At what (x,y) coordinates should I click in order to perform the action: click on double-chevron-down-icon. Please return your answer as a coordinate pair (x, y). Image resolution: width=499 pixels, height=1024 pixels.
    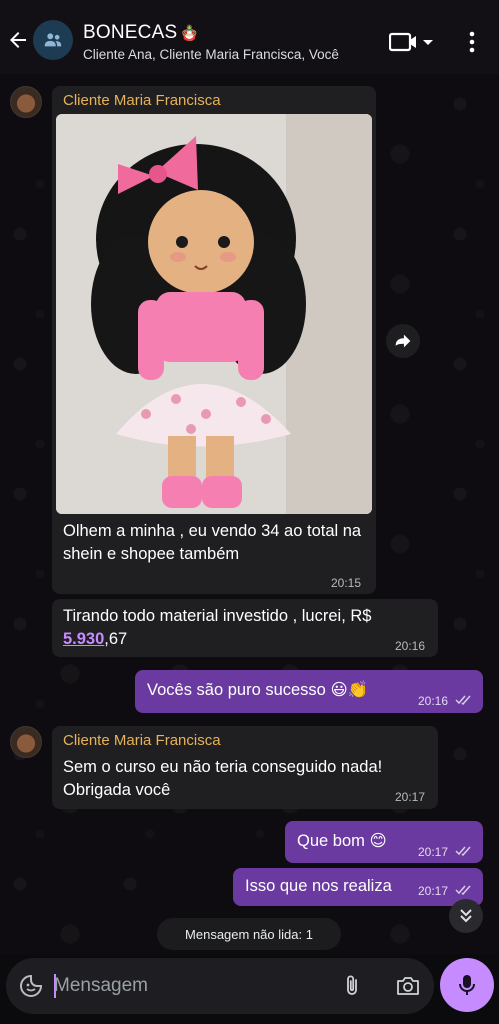
    Looking at the image, I should click on (466, 916).